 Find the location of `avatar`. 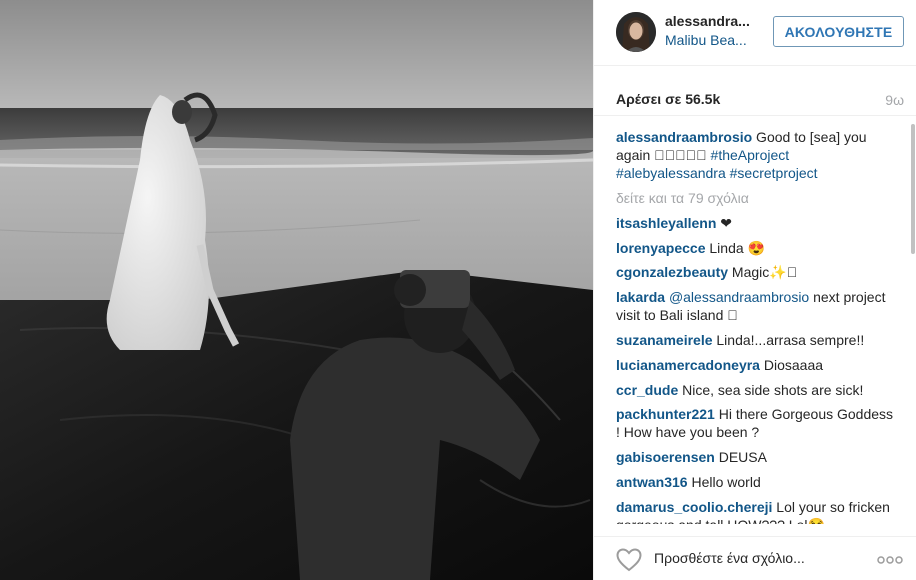

avatar is located at coordinates (636, 32).